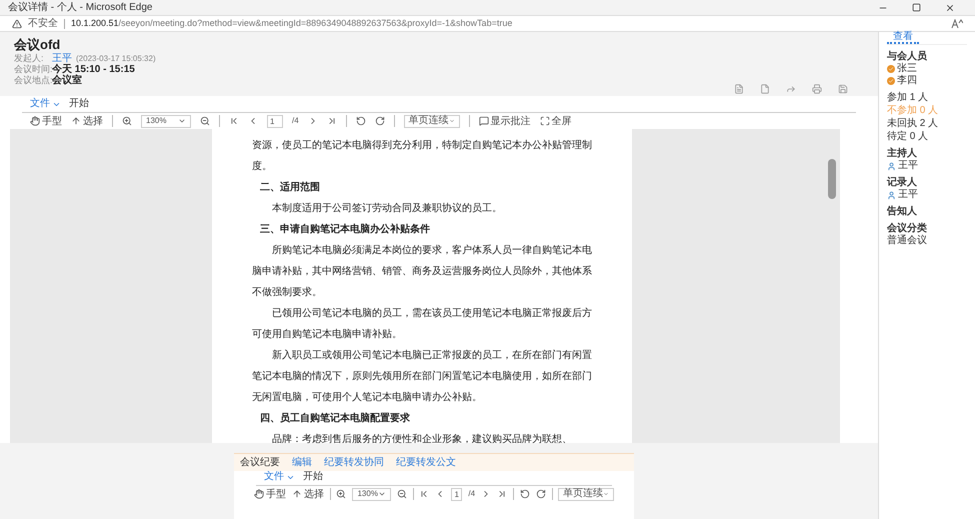 The height and width of the screenshot is (519, 975). Describe the element at coordinates (902, 183) in the screenshot. I see `section-title: 记录人` at that location.